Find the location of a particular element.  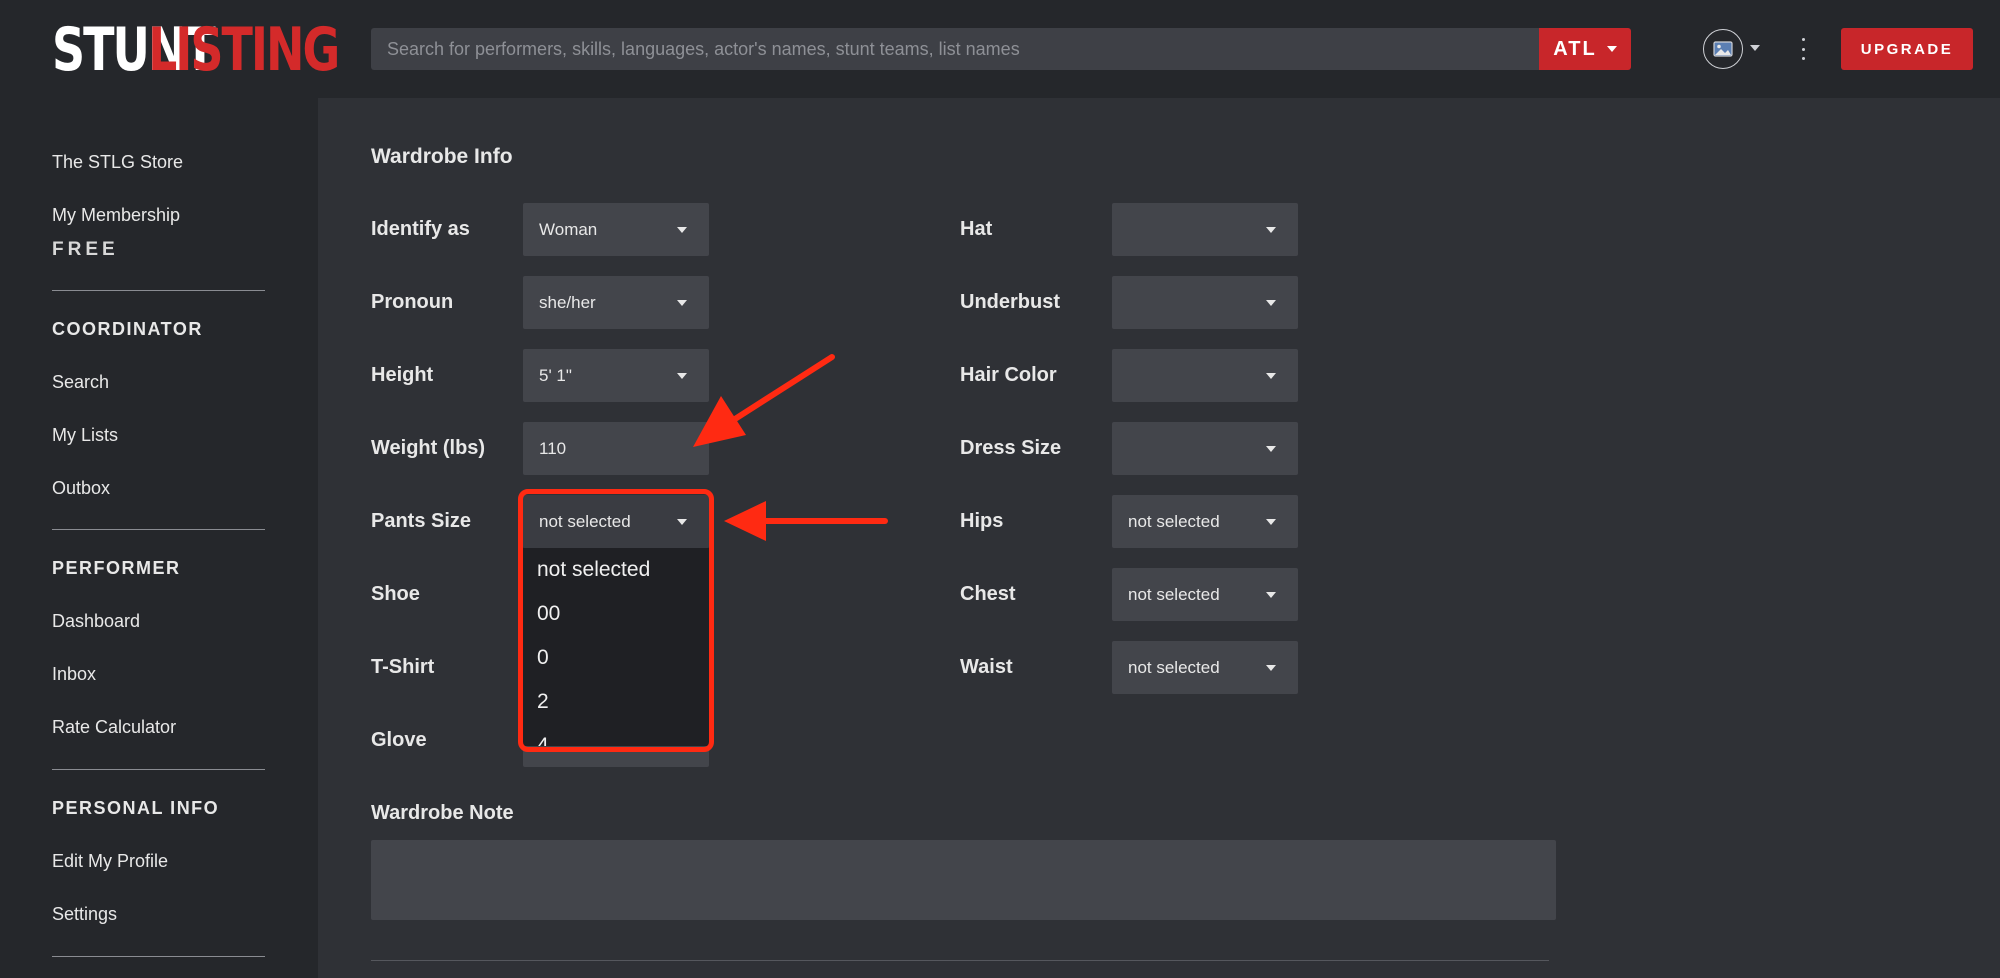

underbust-select is located at coordinates (1205, 302).